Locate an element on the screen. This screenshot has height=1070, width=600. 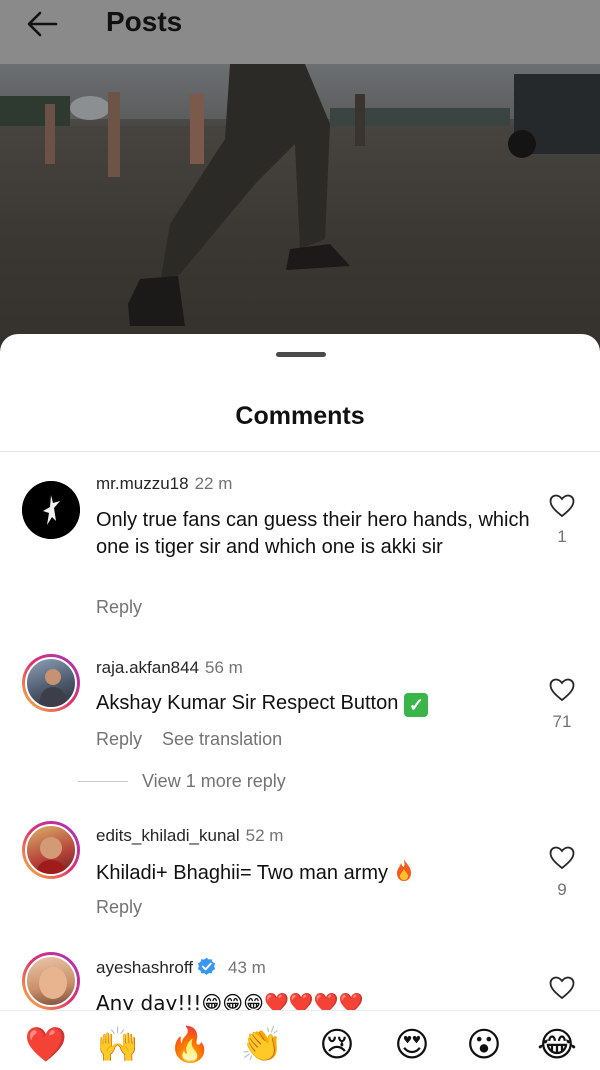
username: ayeshashroff is located at coordinates (144, 967).